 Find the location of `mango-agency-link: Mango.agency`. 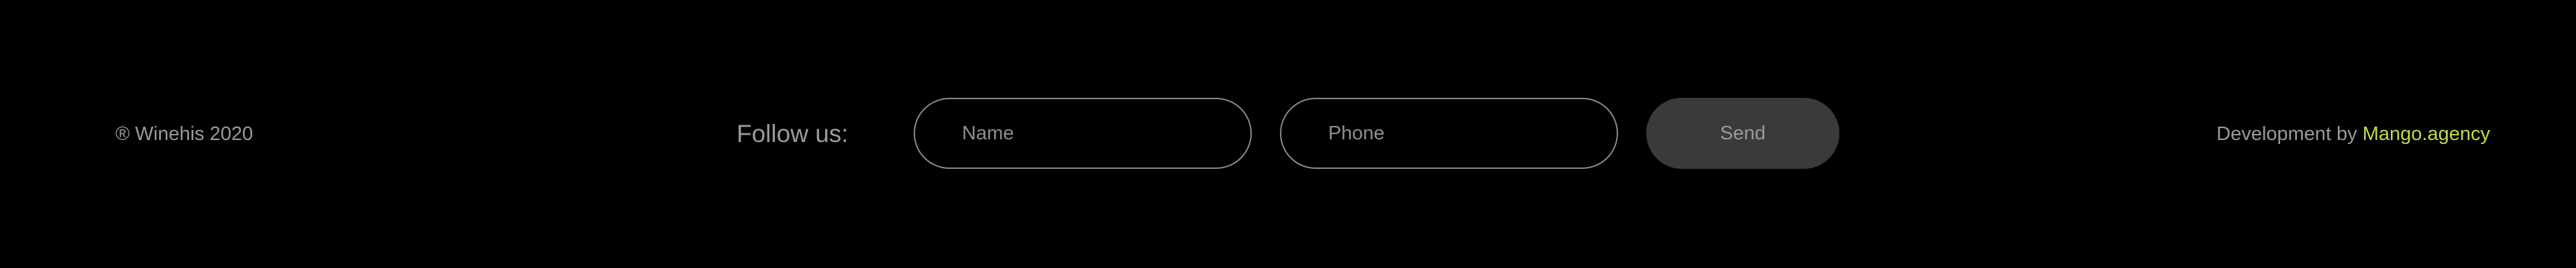

mango-agency-link: Mango.agency is located at coordinates (2426, 134).